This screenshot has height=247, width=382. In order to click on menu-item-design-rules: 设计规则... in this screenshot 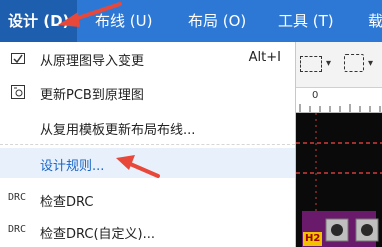, I will do `click(147, 163)`.